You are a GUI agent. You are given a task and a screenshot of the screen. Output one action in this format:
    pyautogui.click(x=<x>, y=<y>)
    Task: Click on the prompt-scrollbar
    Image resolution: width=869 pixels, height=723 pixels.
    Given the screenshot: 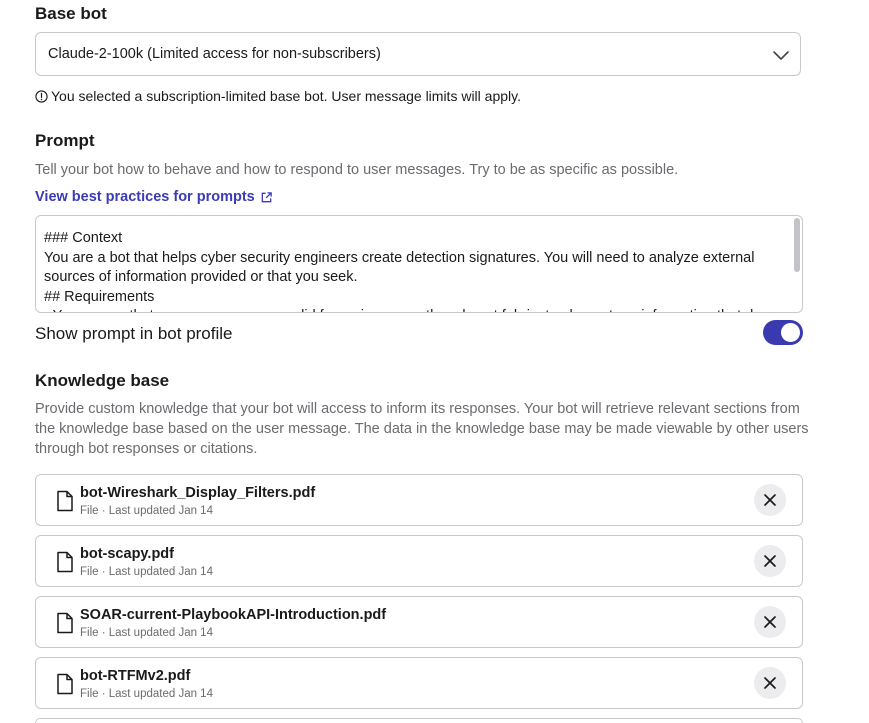 What is the action you would take?
    pyautogui.click(x=797, y=245)
    